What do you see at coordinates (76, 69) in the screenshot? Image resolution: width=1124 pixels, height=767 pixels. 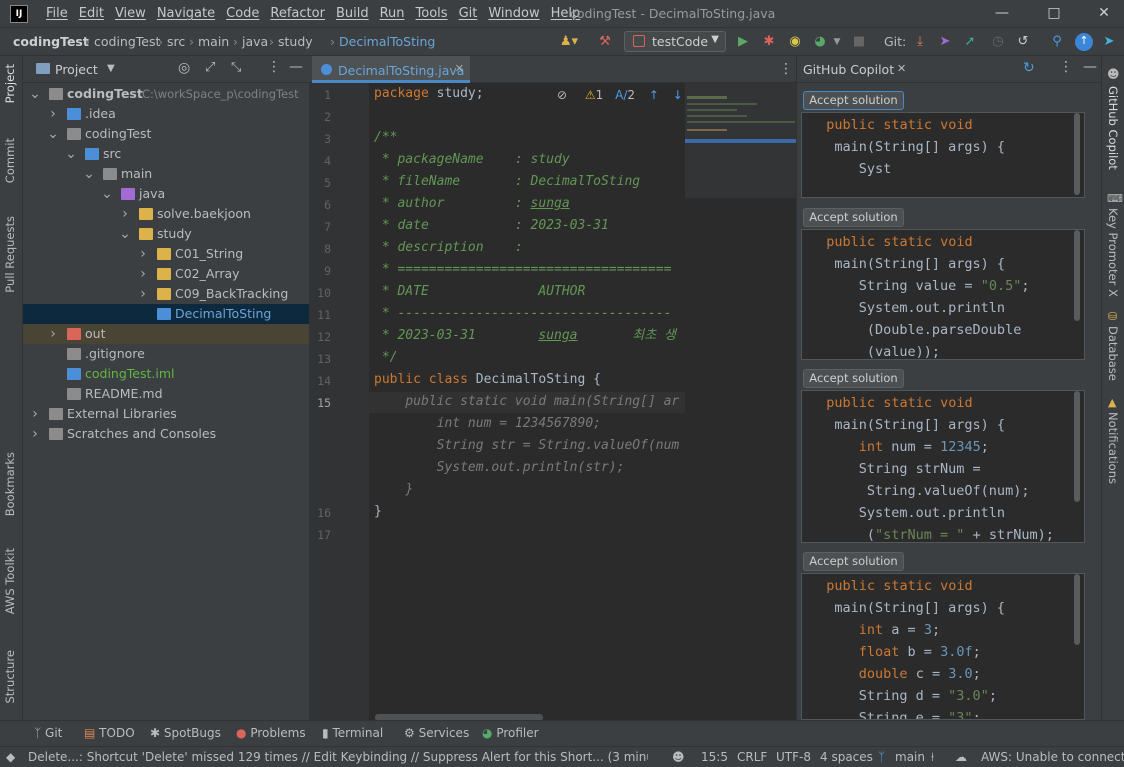 I see `project-panel-title: Project` at bounding box center [76, 69].